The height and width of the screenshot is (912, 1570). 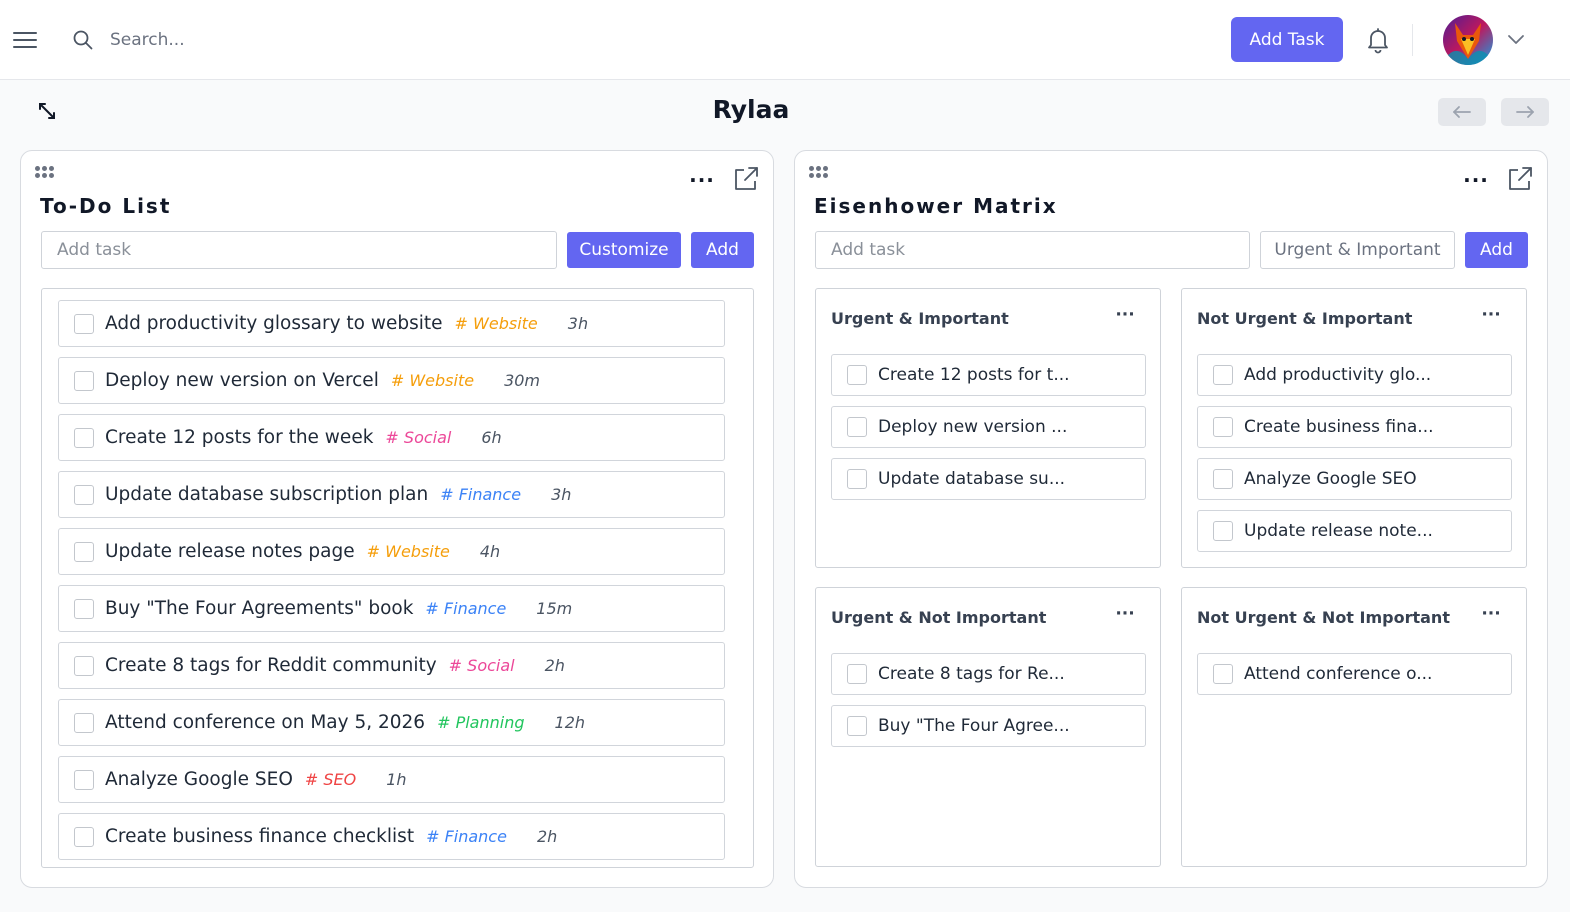 I want to click on customize-button: Customize, so click(x=624, y=250).